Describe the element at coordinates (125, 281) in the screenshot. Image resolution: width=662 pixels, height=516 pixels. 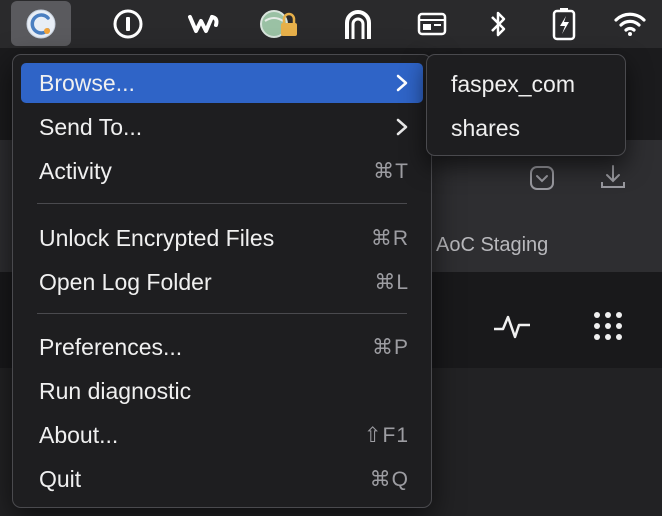
I see `menu-item-label: Open Log Folder` at that location.